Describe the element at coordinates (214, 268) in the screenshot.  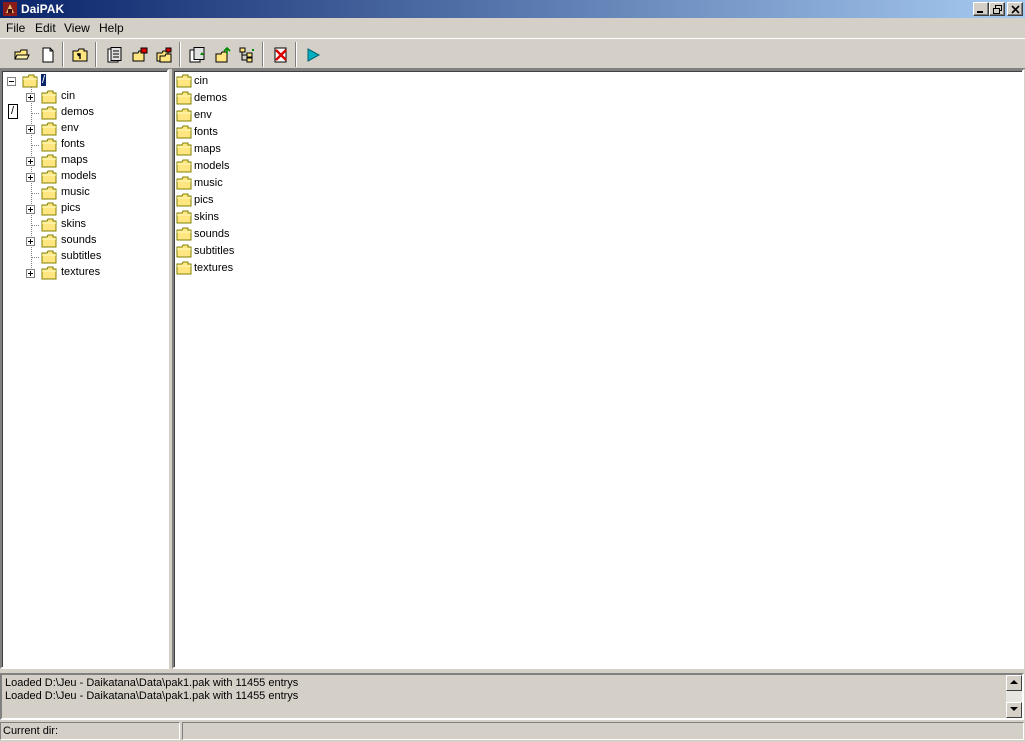
I see `list-item-label: textures` at that location.